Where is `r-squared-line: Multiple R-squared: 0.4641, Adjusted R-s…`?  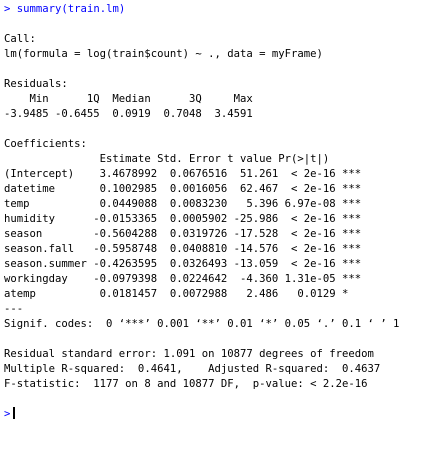
r-squared-line: Multiple R-squared: 0.4641, Adjusted R-s… is located at coordinates (195, 369).